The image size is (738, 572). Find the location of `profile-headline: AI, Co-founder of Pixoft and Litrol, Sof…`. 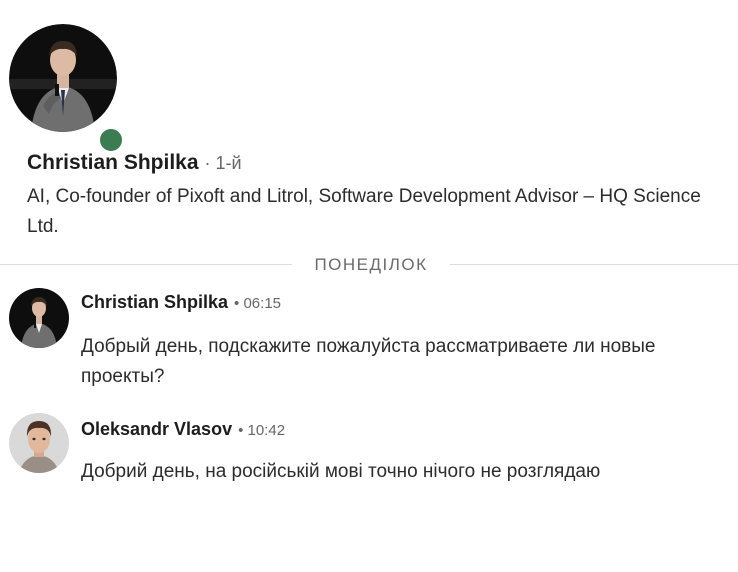

profile-headline: AI, Co-founder of Pixoft and Litrol, Sof… is located at coordinates (364, 211).